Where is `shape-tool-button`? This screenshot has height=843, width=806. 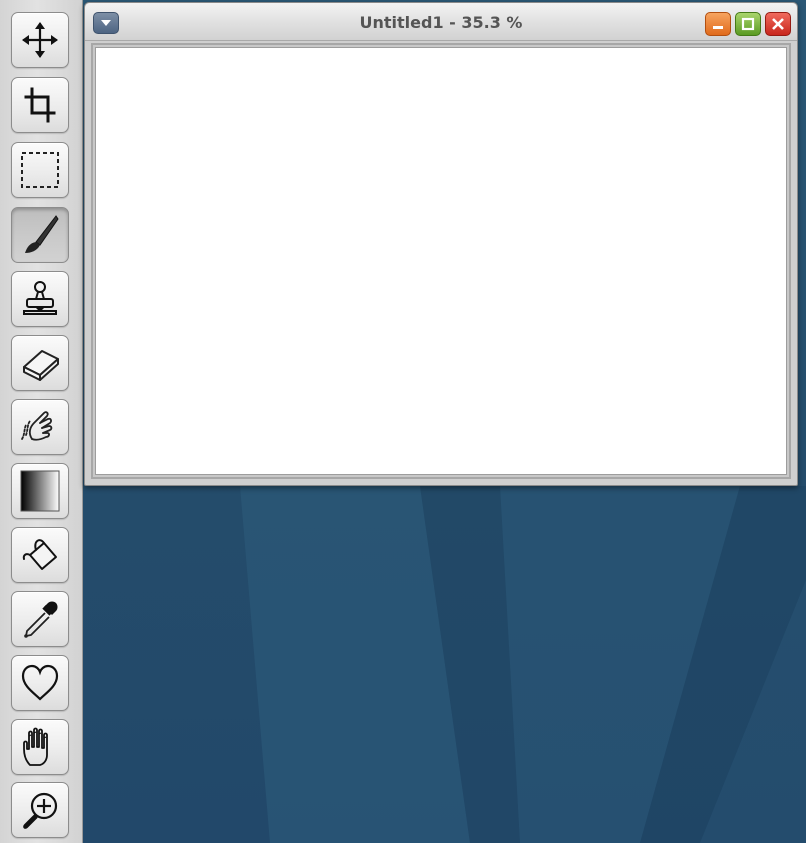
shape-tool-button is located at coordinates (40, 683).